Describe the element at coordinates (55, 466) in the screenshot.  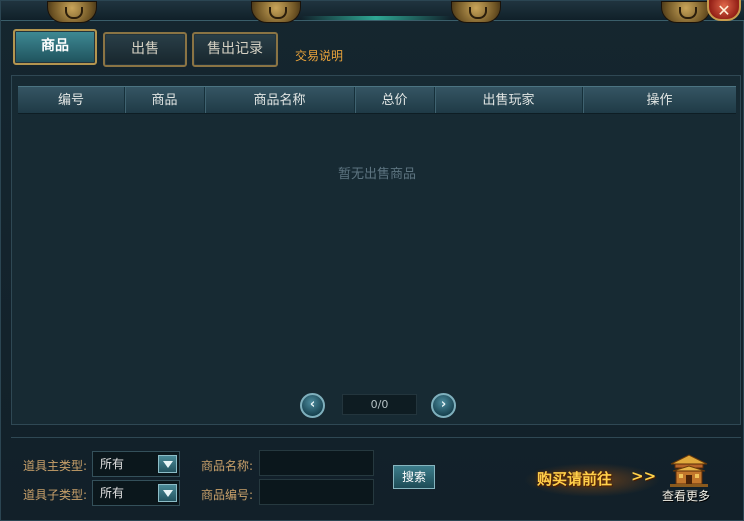
I see `main-type-label: 道具主类型:` at that location.